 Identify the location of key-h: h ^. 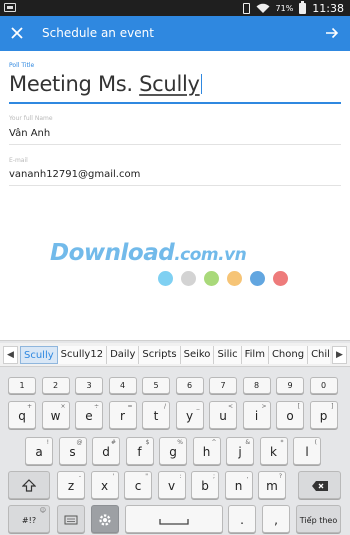
(206, 451).